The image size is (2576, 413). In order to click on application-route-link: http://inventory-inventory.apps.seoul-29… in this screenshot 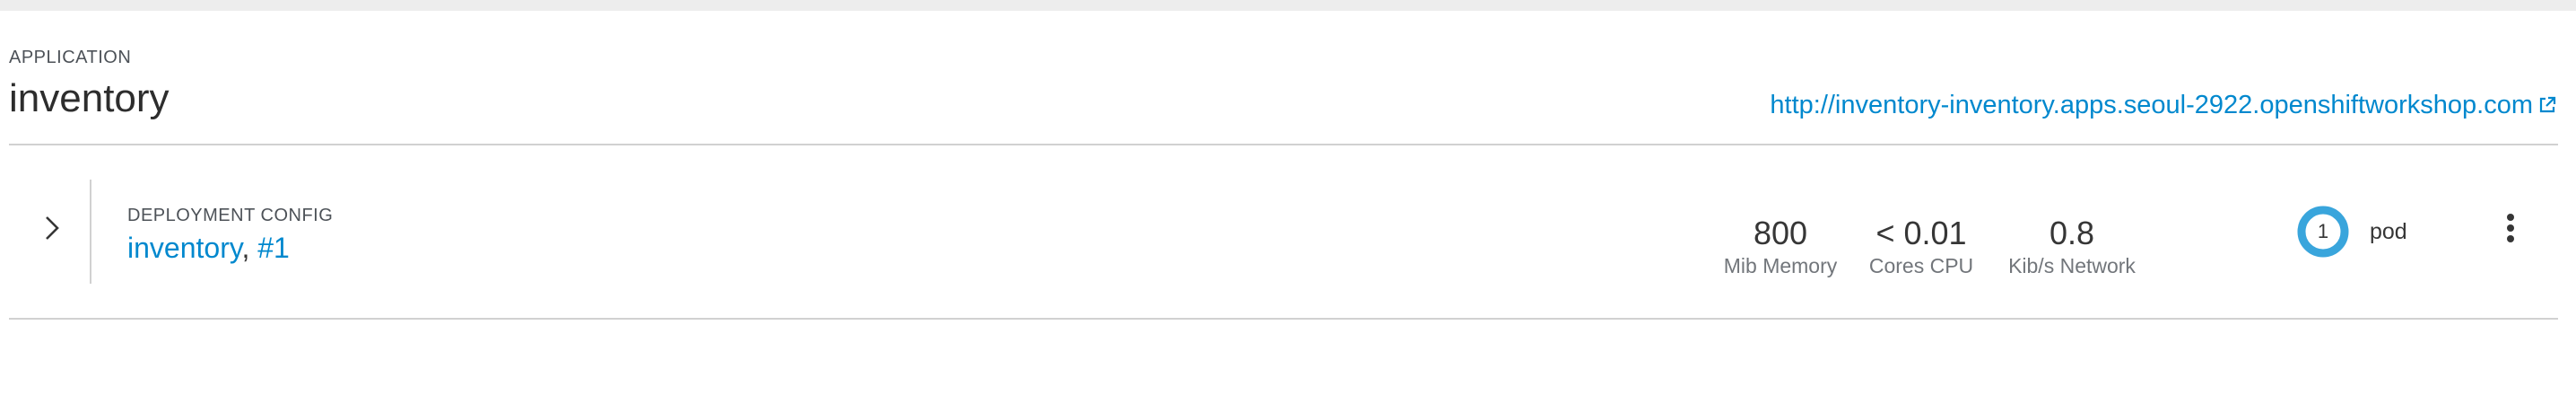, I will do `click(2163, 105)`.